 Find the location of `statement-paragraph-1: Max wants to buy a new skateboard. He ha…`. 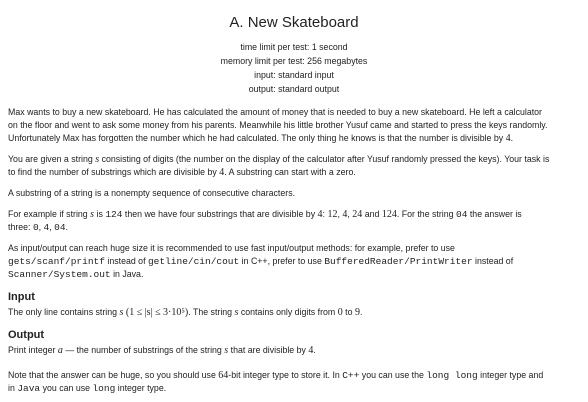

statement-paragraph-1: Max wants to buy a new skateboard. He ha… is located at coordinates (294, 125).